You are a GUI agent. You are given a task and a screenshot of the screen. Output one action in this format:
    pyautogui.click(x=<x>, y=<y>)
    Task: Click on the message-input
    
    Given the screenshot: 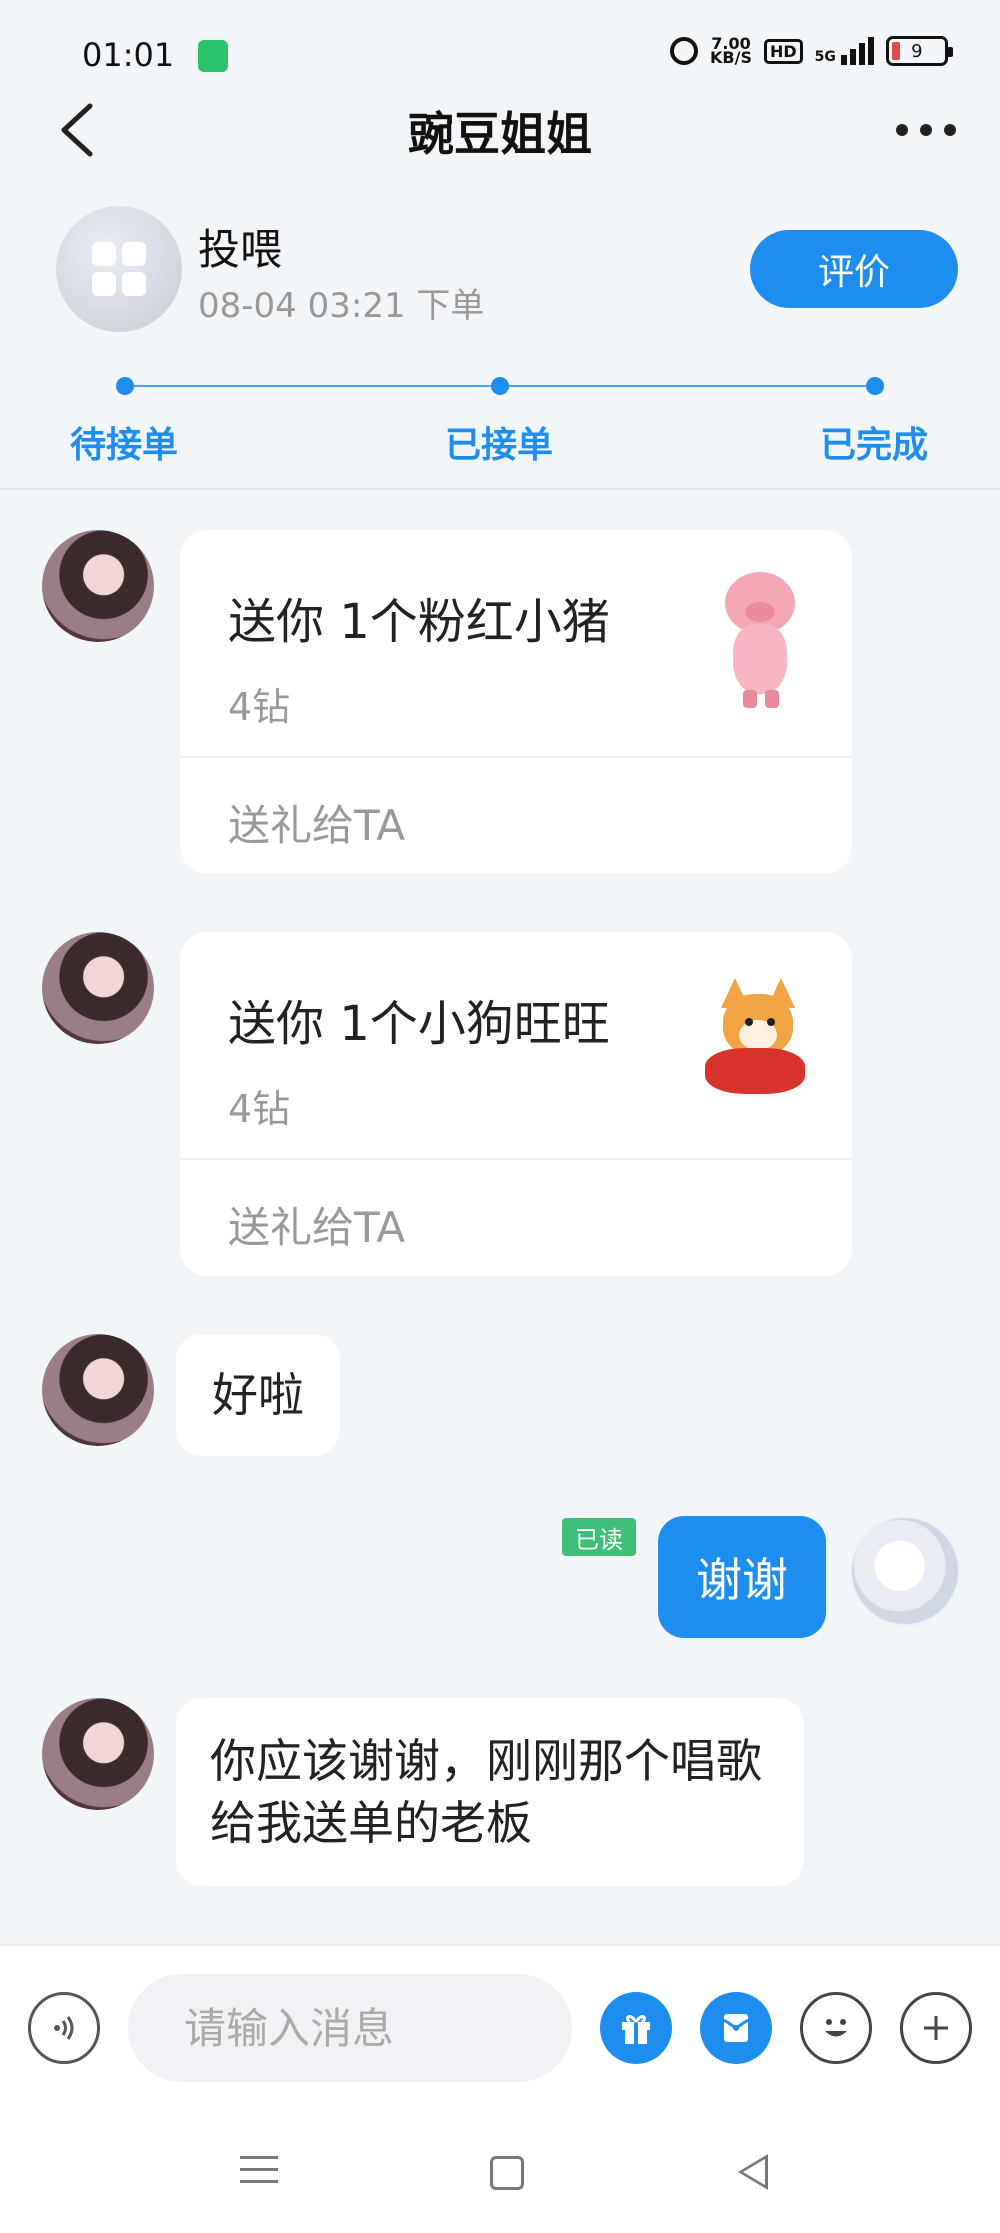 What is the action you would take?
    pyautogui.click(x=350, y=2028)
    